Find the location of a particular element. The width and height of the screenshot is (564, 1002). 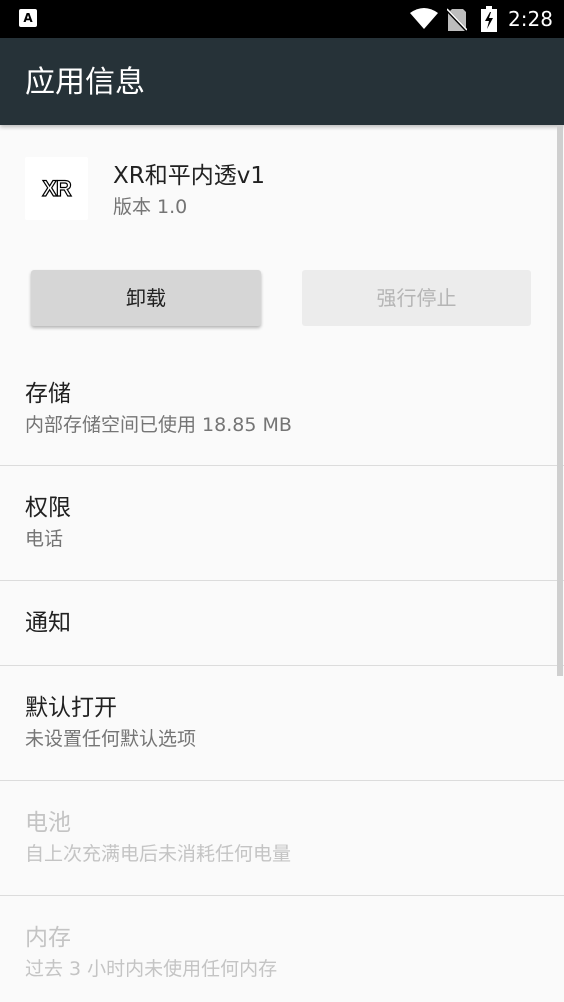

app-logo-text: XR is located at coordinates (57, 188).